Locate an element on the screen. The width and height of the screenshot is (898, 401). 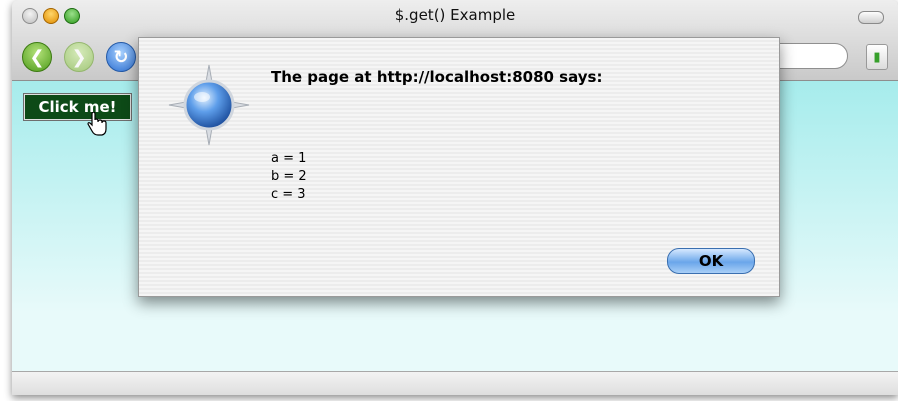
window-title: $.get() Example is located at coordinates (455, 15).